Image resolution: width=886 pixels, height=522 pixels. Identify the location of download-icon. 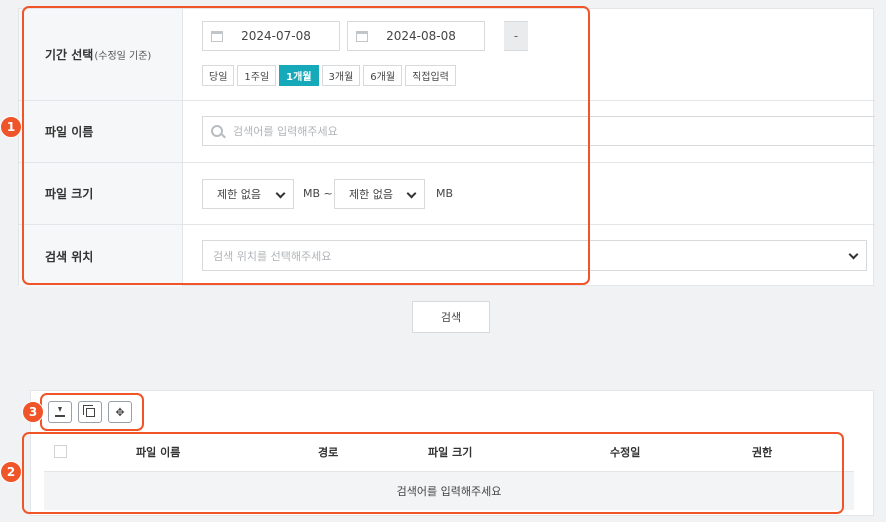
(60, 412).